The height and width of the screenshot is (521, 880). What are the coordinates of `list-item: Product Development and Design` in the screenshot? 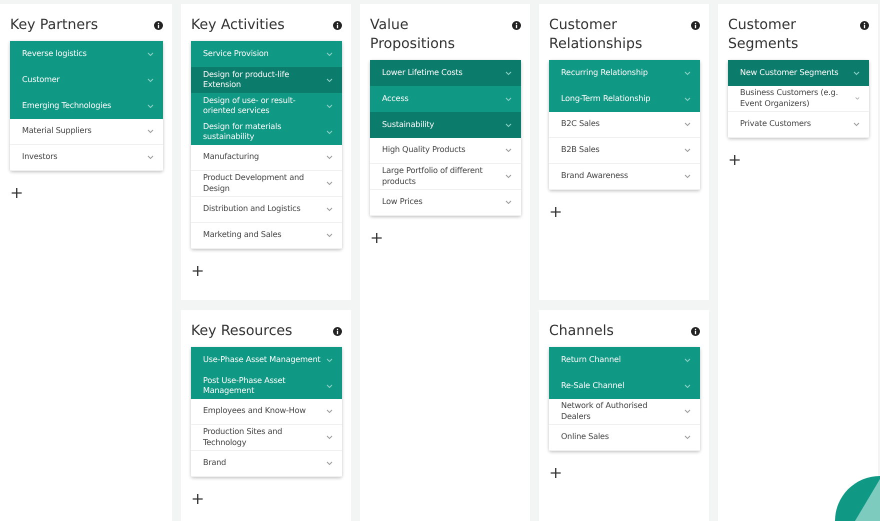 It's located at (266, 184).